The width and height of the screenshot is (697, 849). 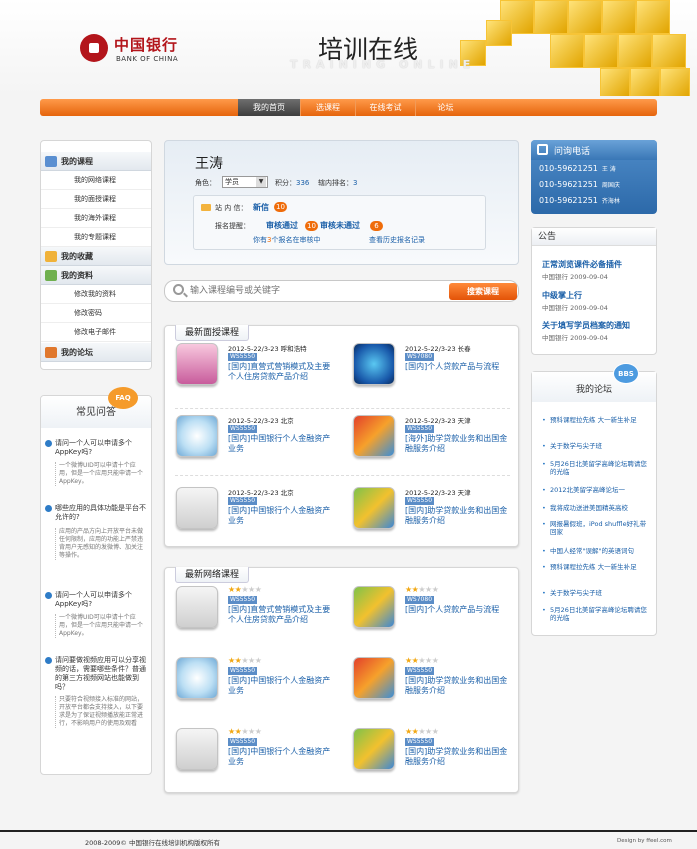 What do you see at coordinates (594, 237) in the screenshot?
I see `notice-title: 公告` at bounding box center [594, 237].